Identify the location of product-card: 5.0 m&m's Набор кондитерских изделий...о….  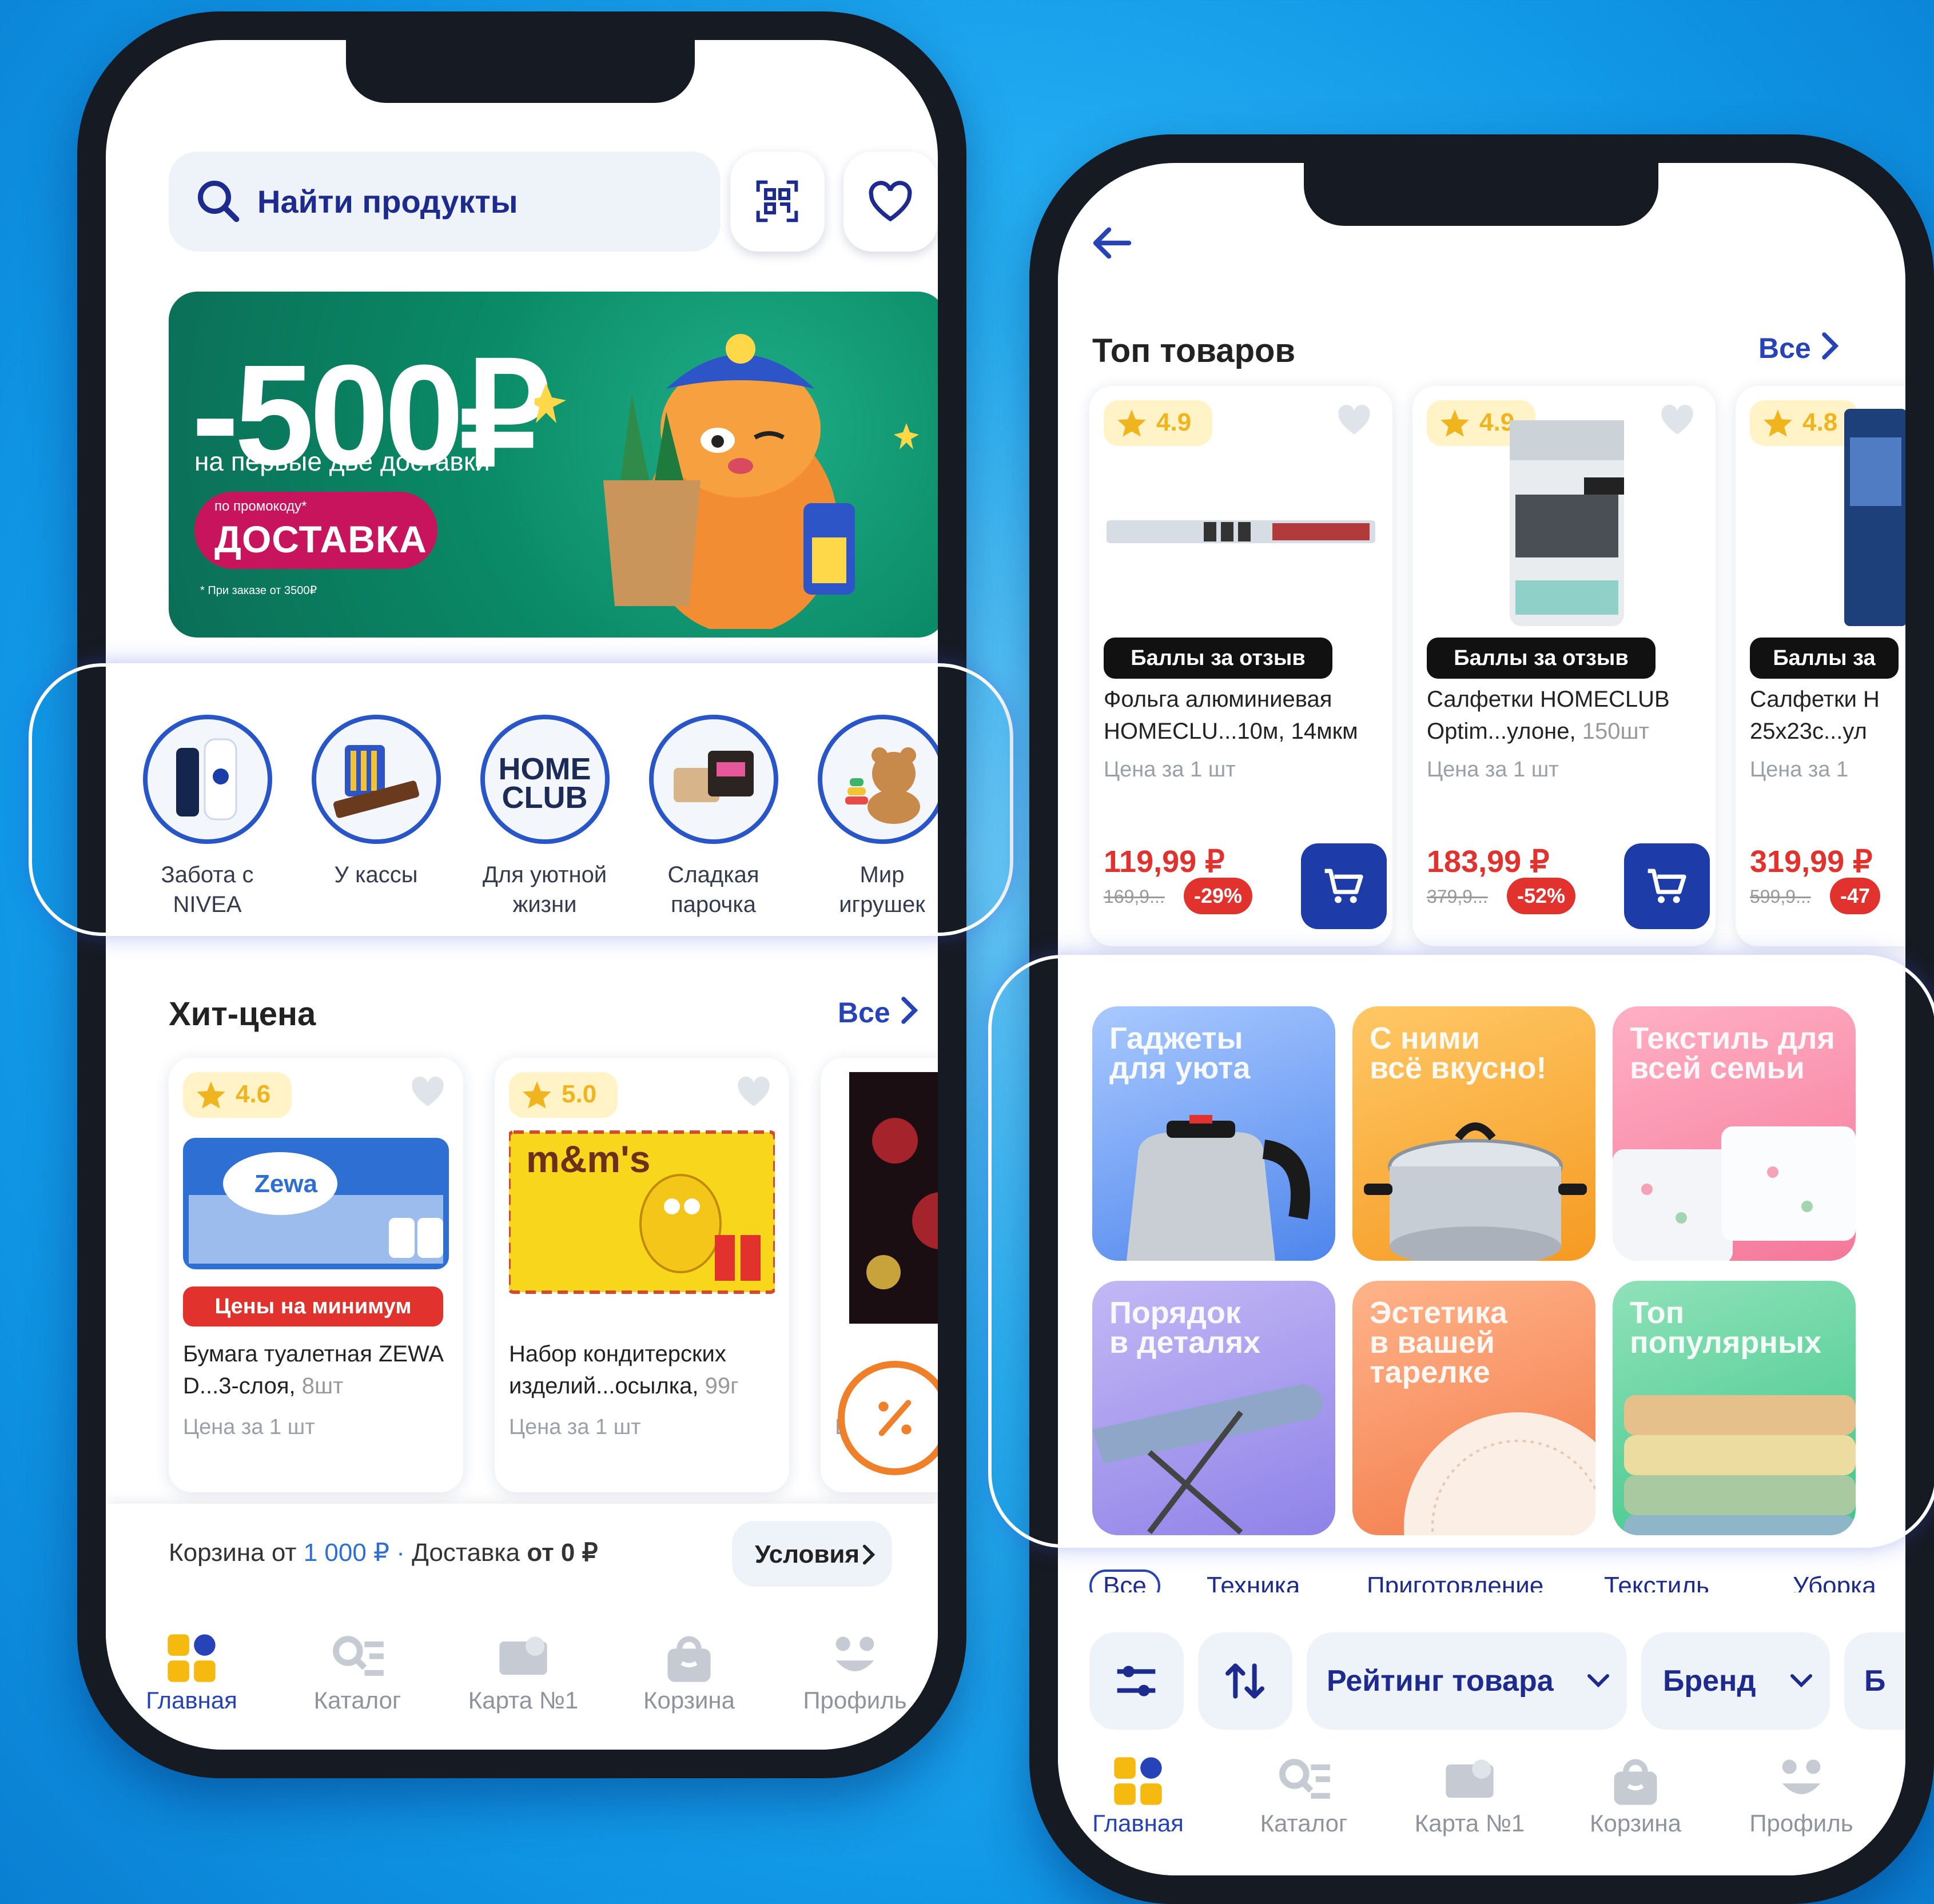
(642, 1275).